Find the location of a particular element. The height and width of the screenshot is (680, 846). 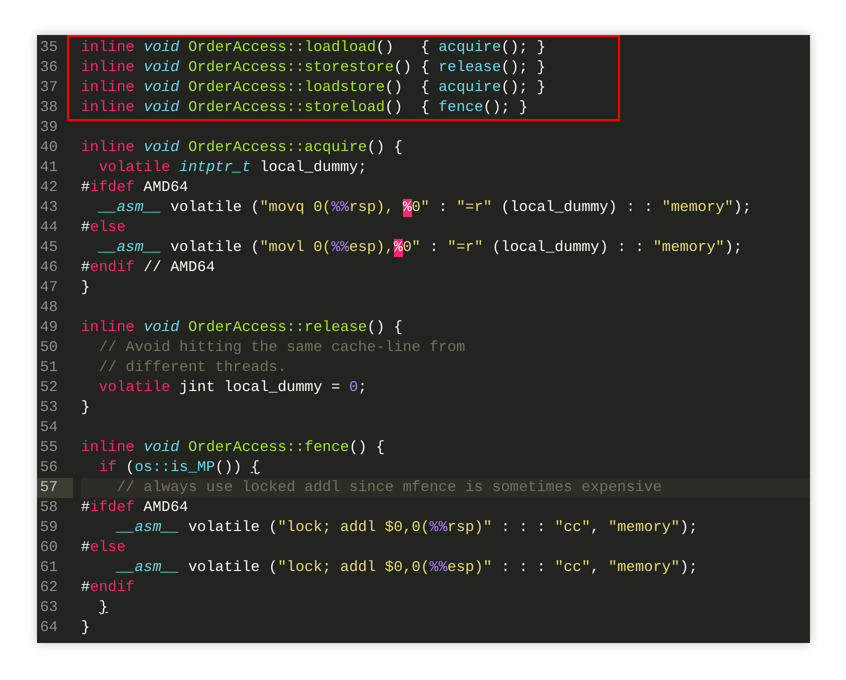

line-number: 43 is located at coordinates (49, 208).